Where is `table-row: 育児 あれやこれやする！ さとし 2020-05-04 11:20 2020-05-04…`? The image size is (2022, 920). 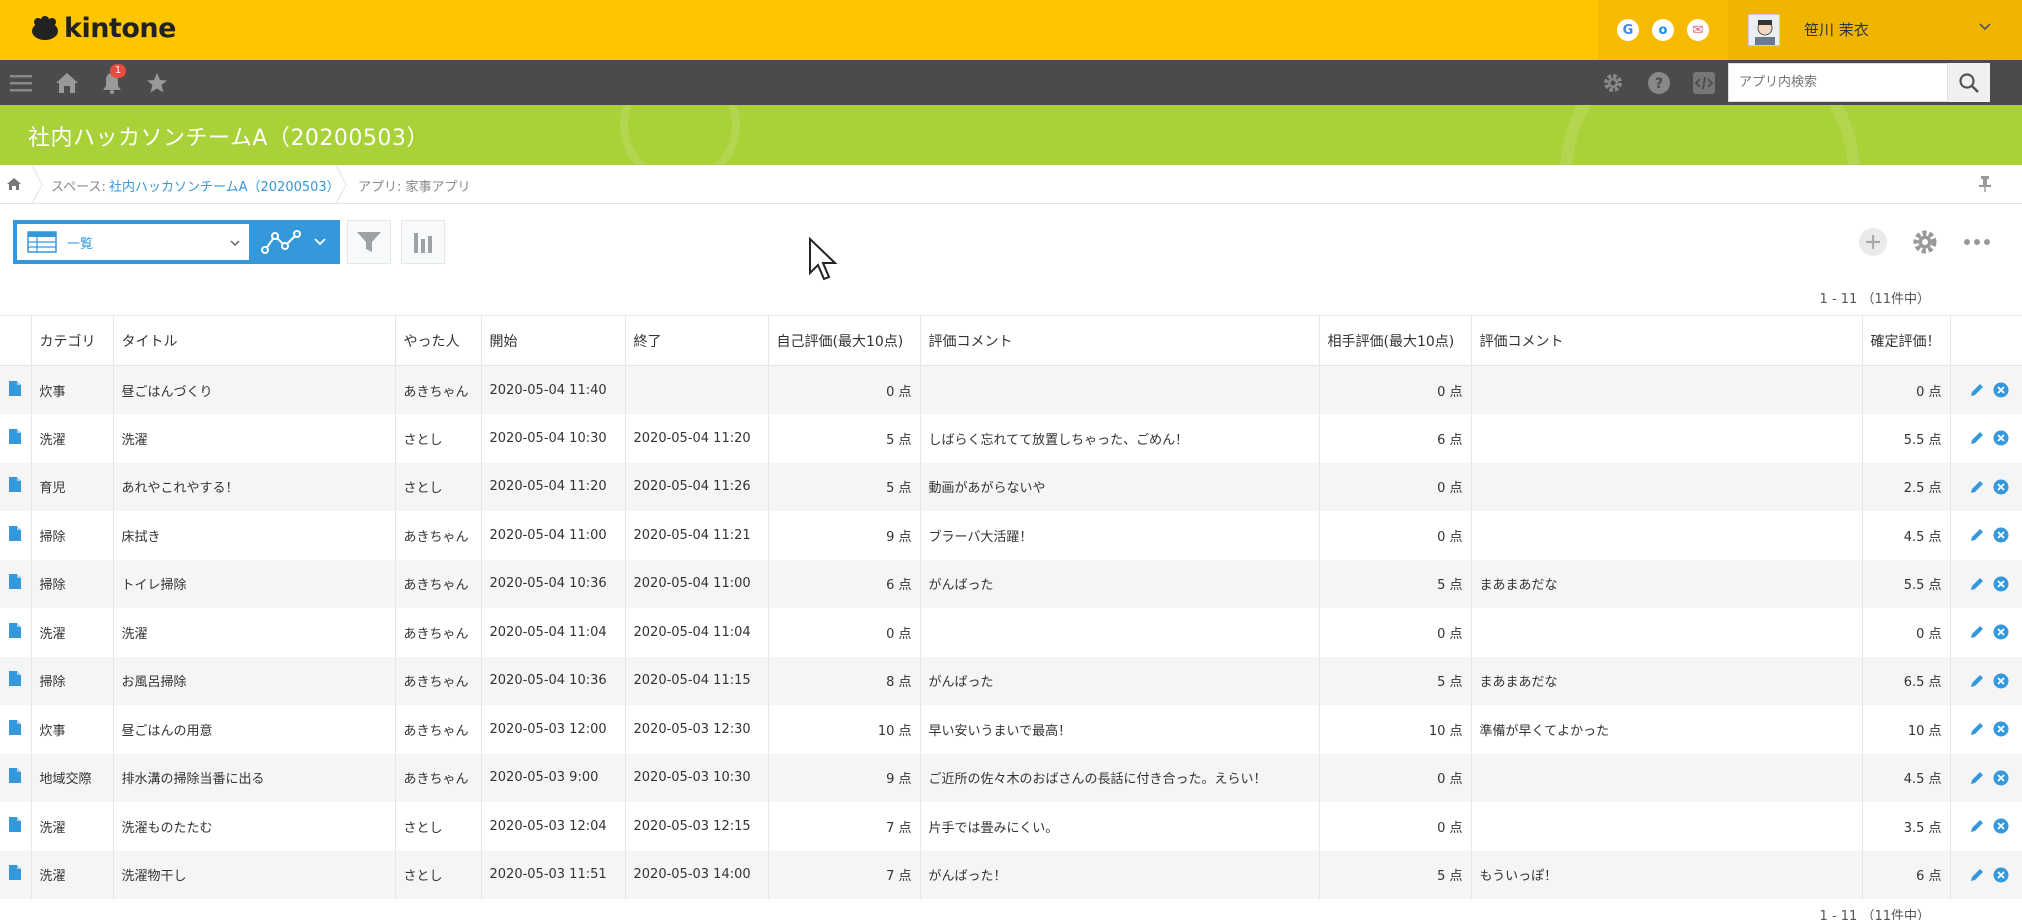 table-row: 育児 あれやこれやする！ さとし 2020-05-04 11:20 2020-05-04… is located at coordinates (1011, 486).